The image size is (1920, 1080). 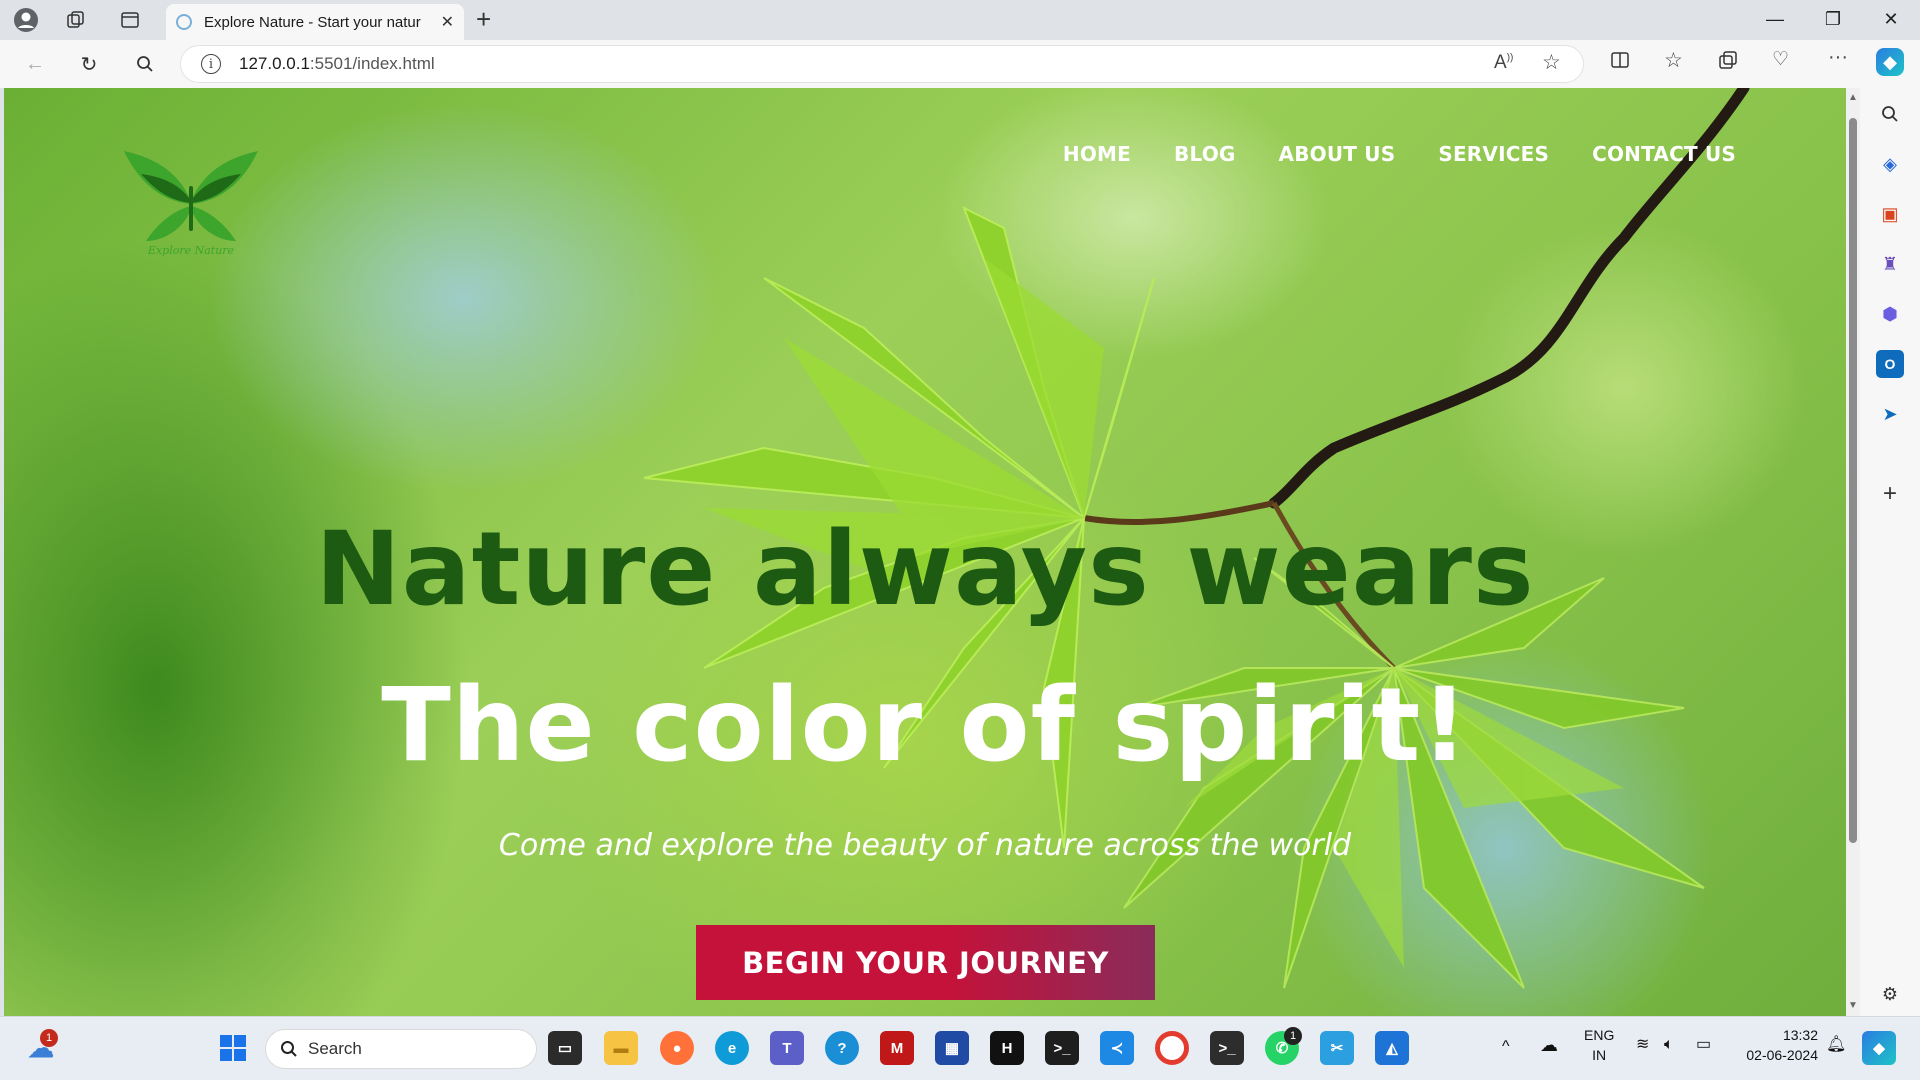 I want to click on close-window-icon: ✕, so click(x=1891, y=19).